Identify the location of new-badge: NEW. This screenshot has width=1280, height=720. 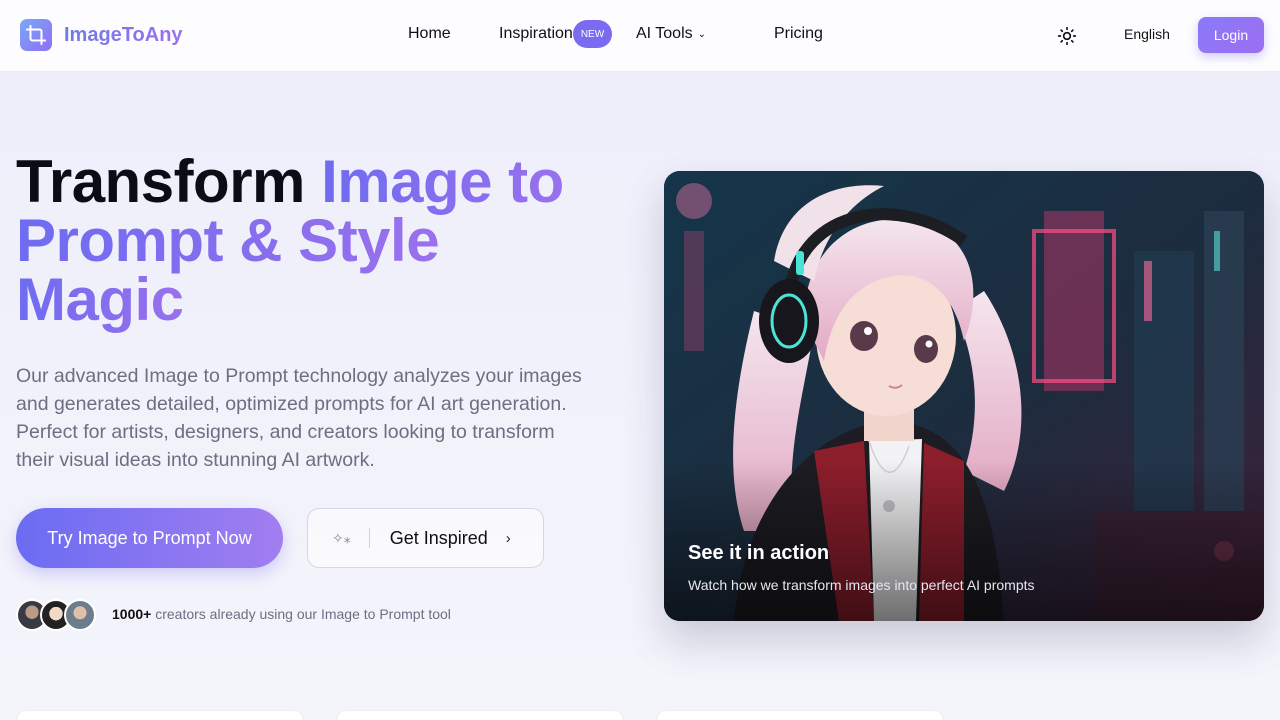
(592, 34).